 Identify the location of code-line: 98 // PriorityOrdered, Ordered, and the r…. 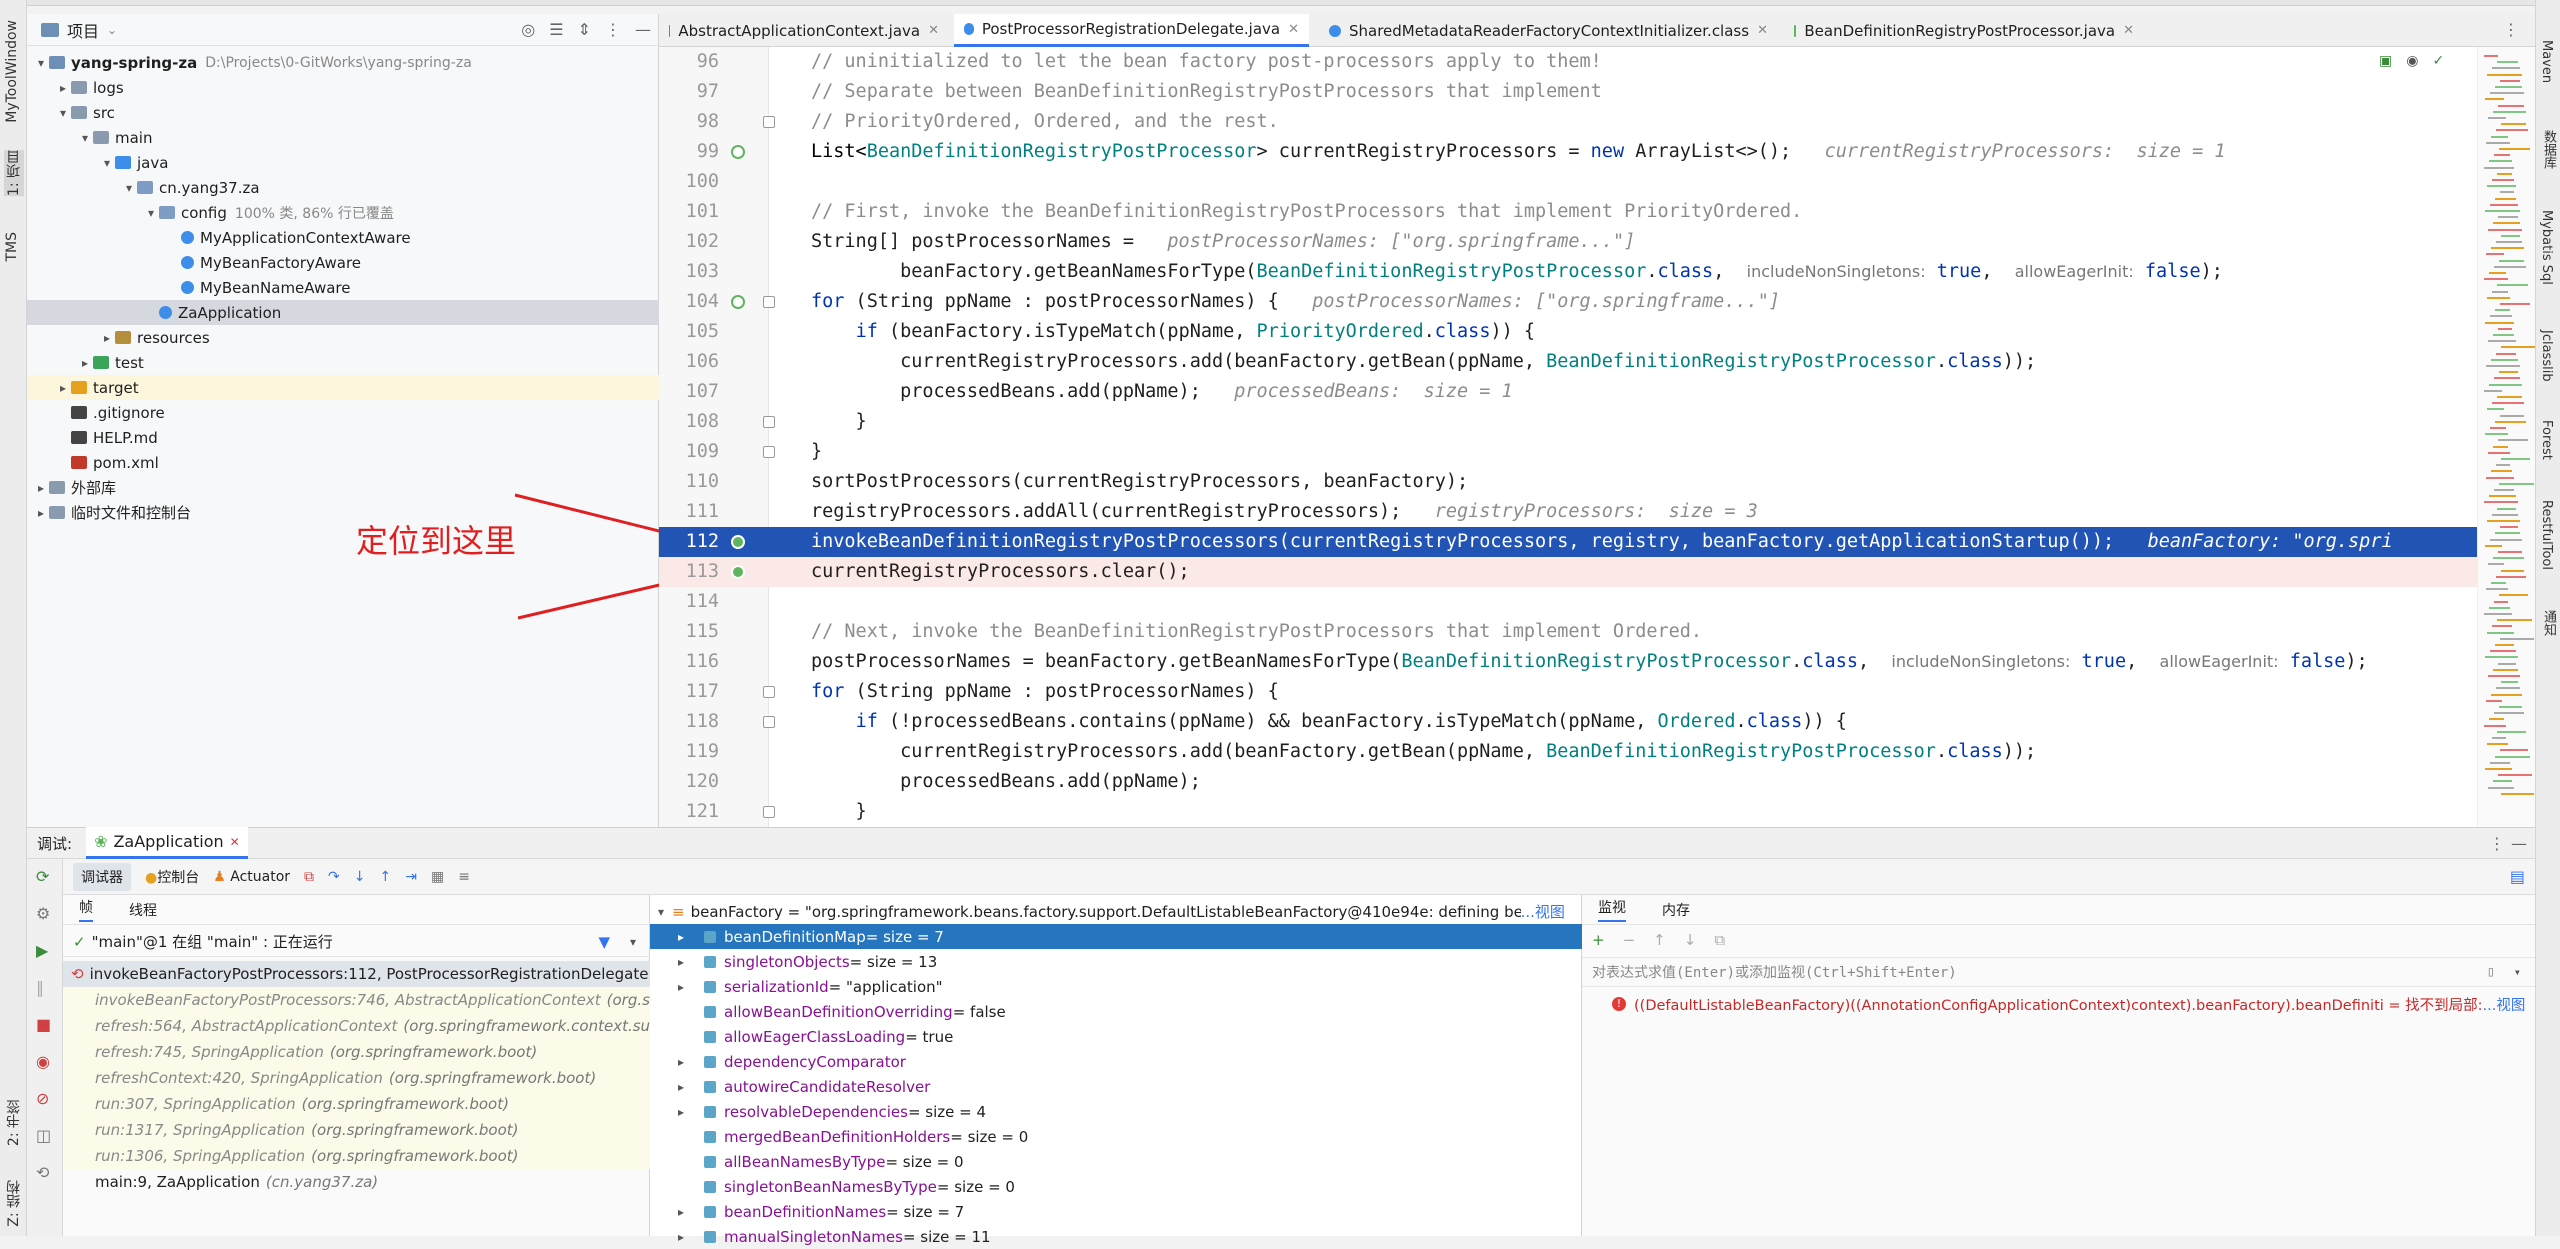
(1597, 122).